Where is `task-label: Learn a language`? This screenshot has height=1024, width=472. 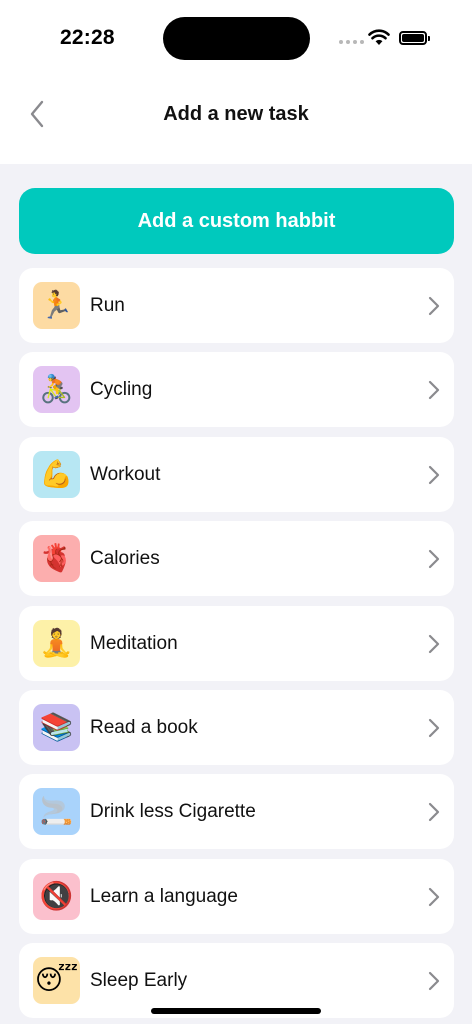
task-label: Learn a language is located at coordinates (164, 896).